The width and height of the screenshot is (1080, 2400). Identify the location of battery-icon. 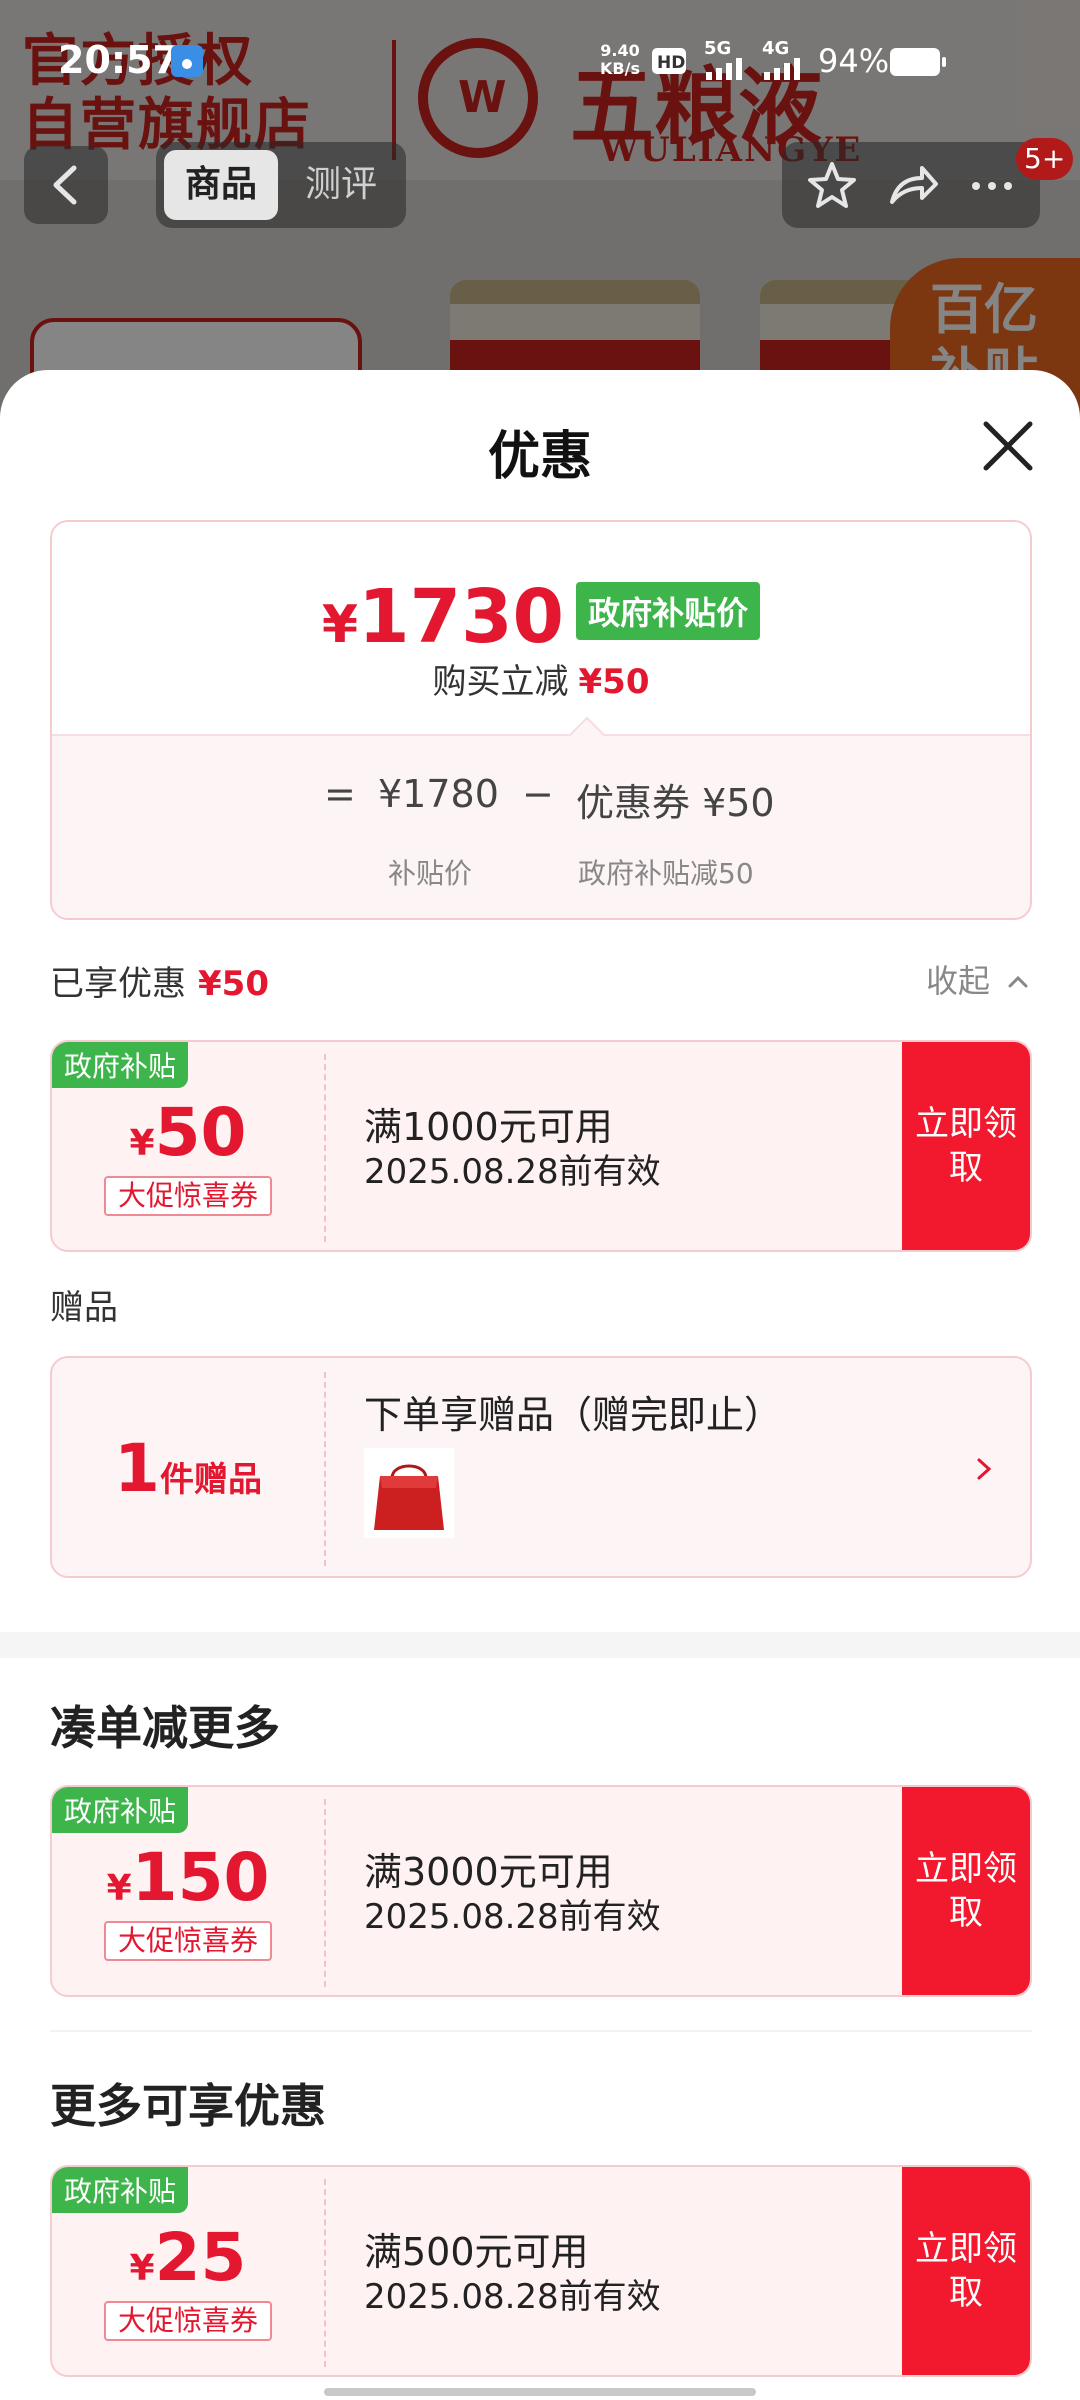
(918, 62).